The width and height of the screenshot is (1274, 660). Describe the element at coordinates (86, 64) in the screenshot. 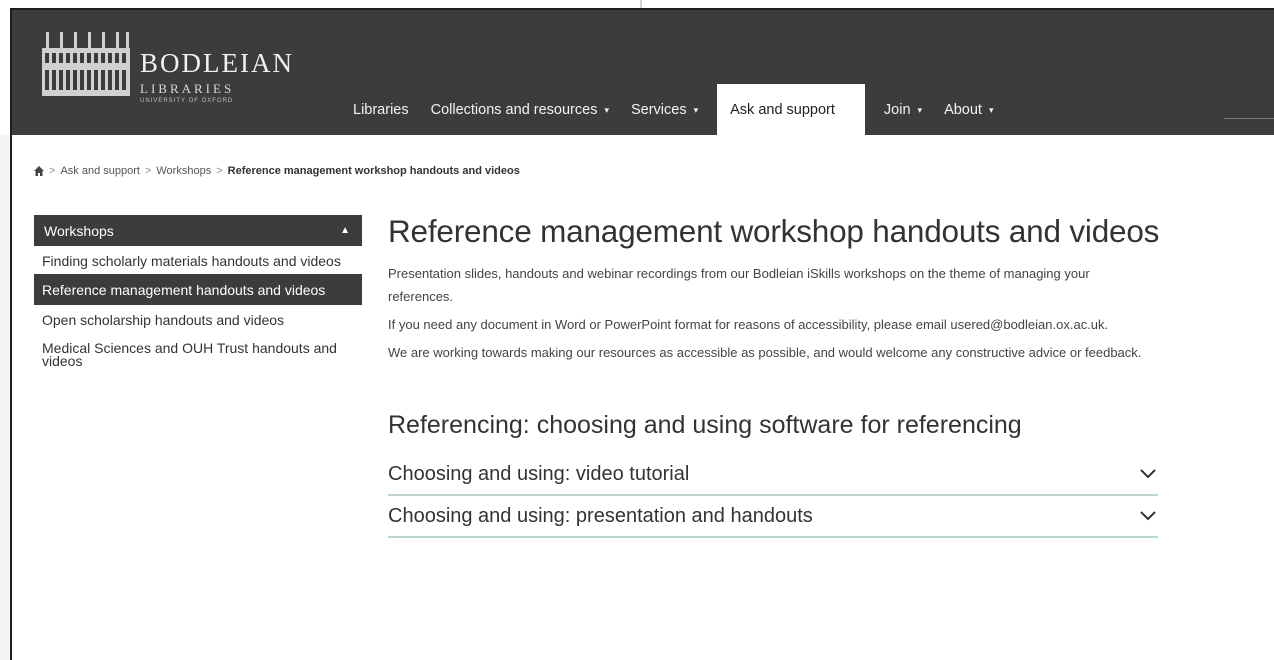

I see `library-building-icon` at that location.